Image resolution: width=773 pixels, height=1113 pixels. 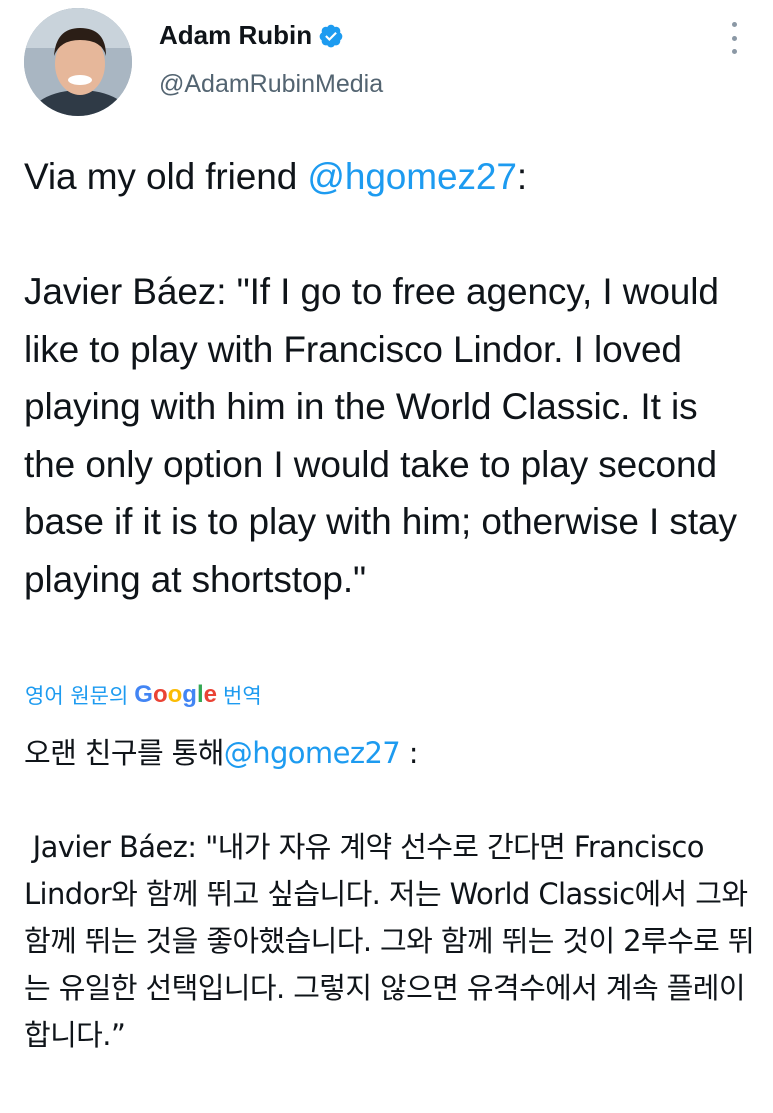 I want to click on translated-intro-suffix: :, so click(x=409, y=753).